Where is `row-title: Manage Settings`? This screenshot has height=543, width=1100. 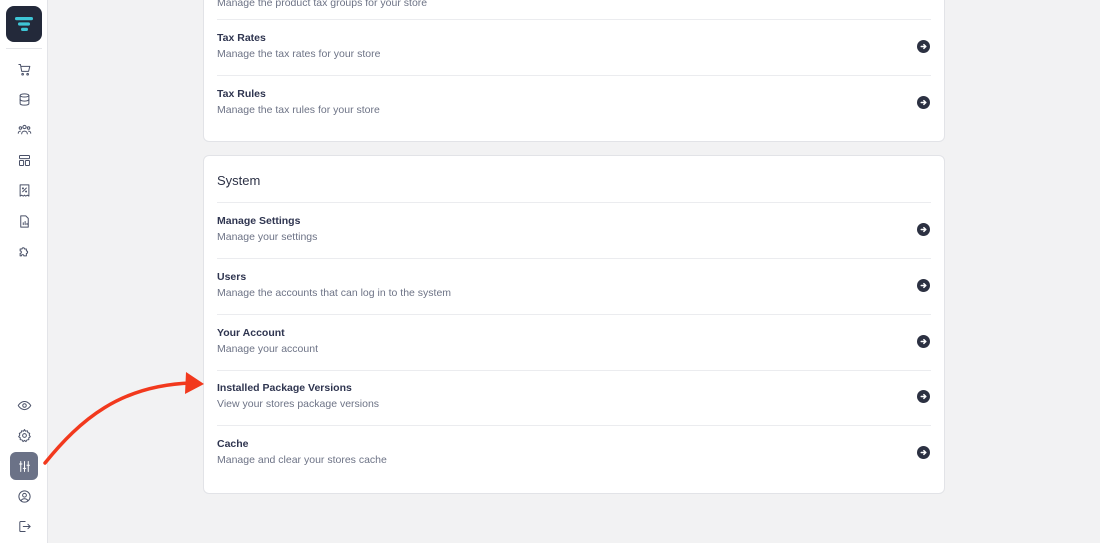 row-title: Manage Settings is located at coordinates (259, 221).